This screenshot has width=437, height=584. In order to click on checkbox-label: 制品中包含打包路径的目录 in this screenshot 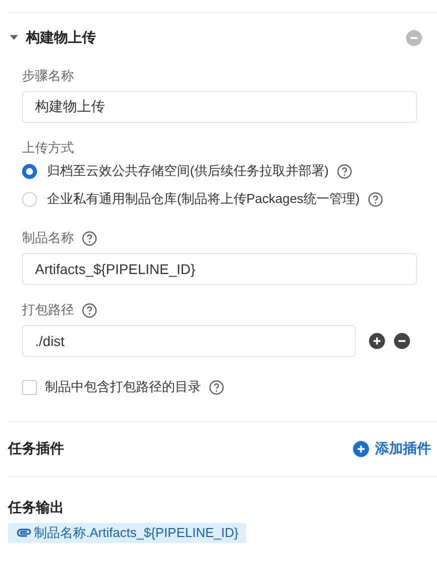, I will do `click(123, 387)`.